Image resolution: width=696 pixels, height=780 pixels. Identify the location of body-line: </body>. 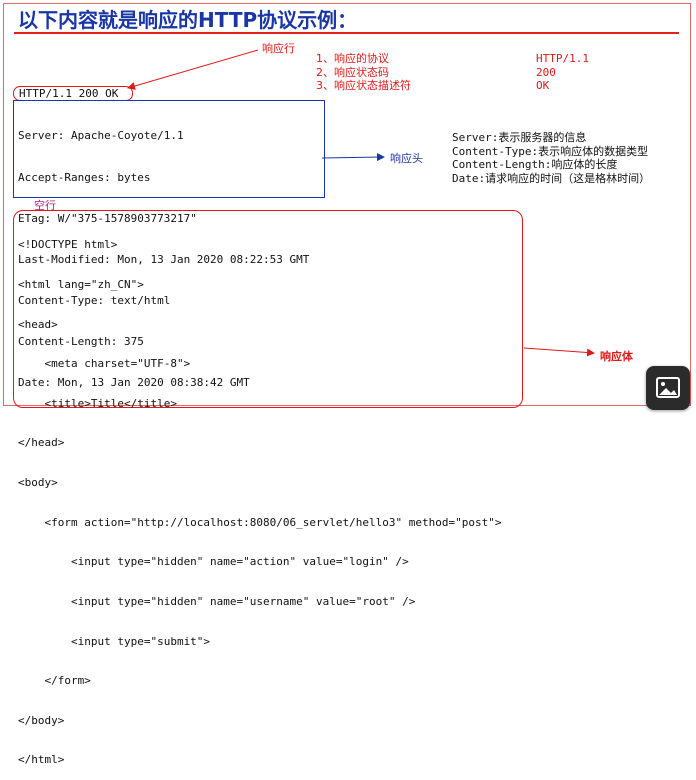
(41, 720).